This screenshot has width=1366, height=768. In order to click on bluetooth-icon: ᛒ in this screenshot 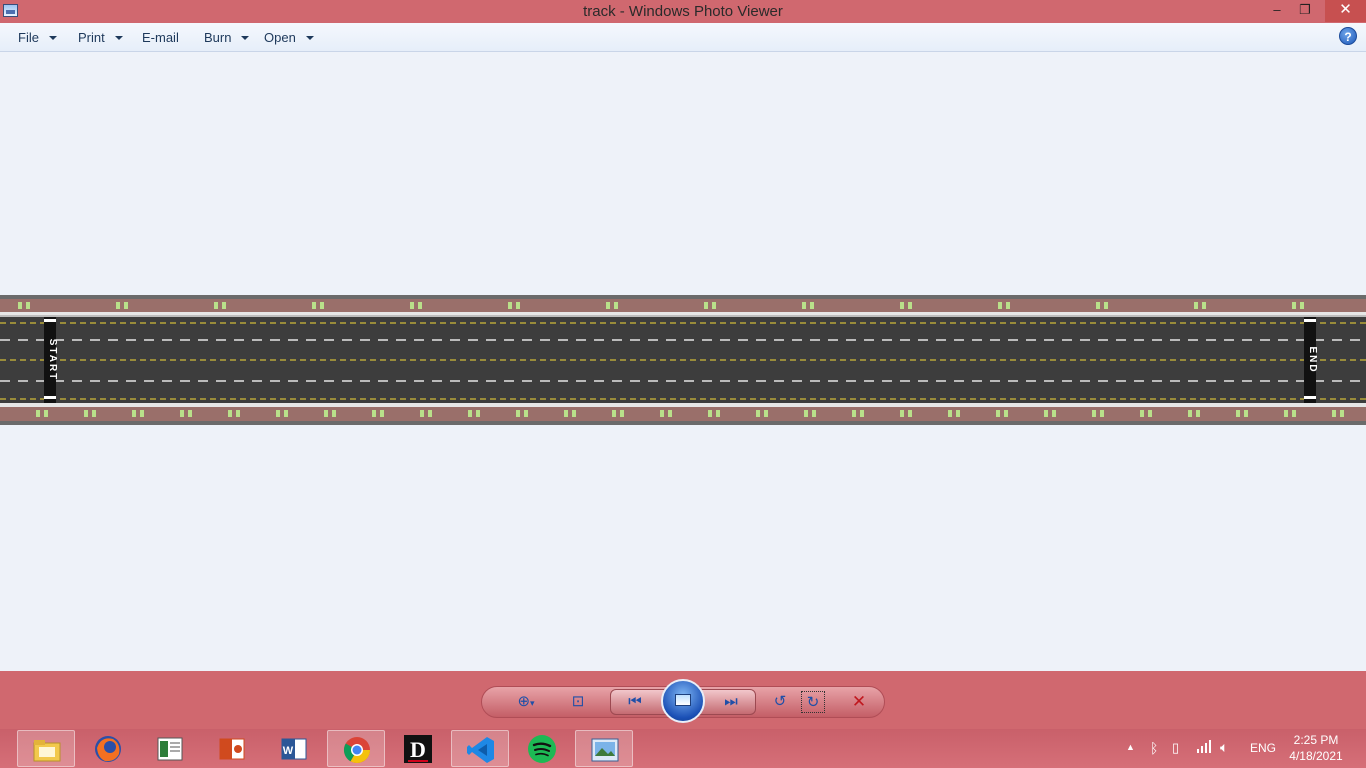, I will do `click(1154, 754)`.